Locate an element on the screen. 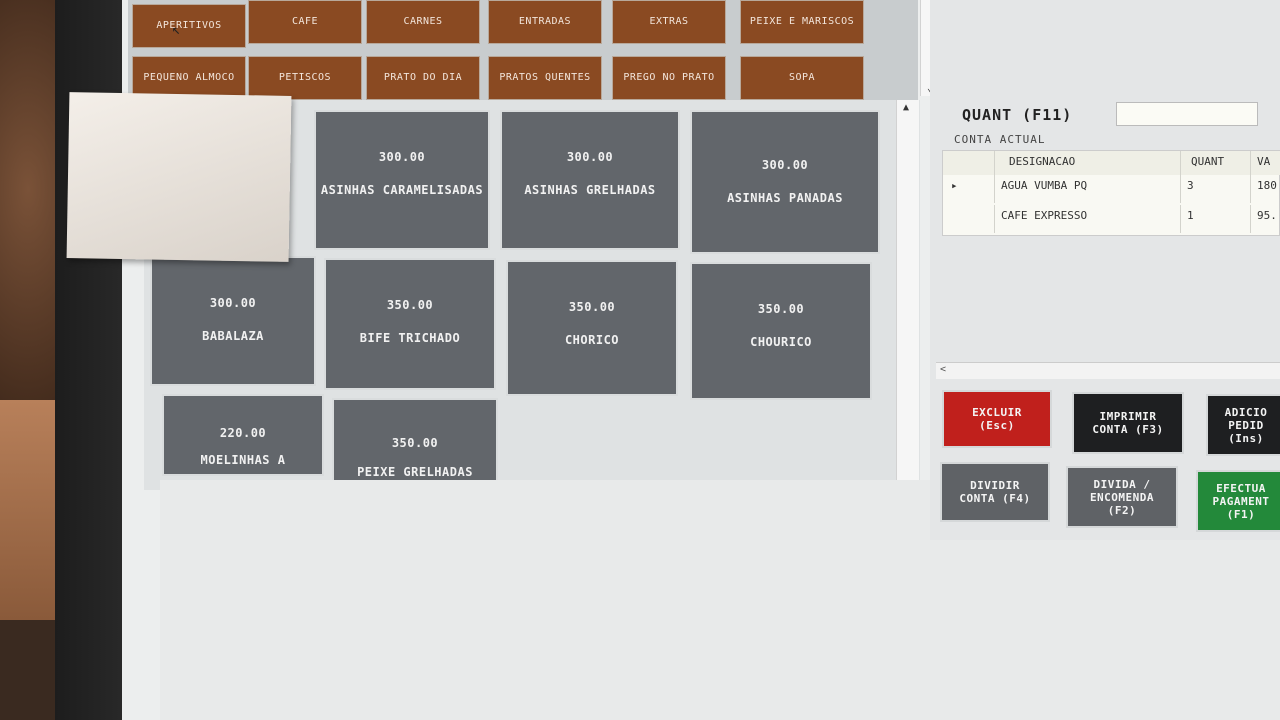 The width and height of the screenshot is (1280, 720). product-price: 220.00 is located at coordinates (243, 433).